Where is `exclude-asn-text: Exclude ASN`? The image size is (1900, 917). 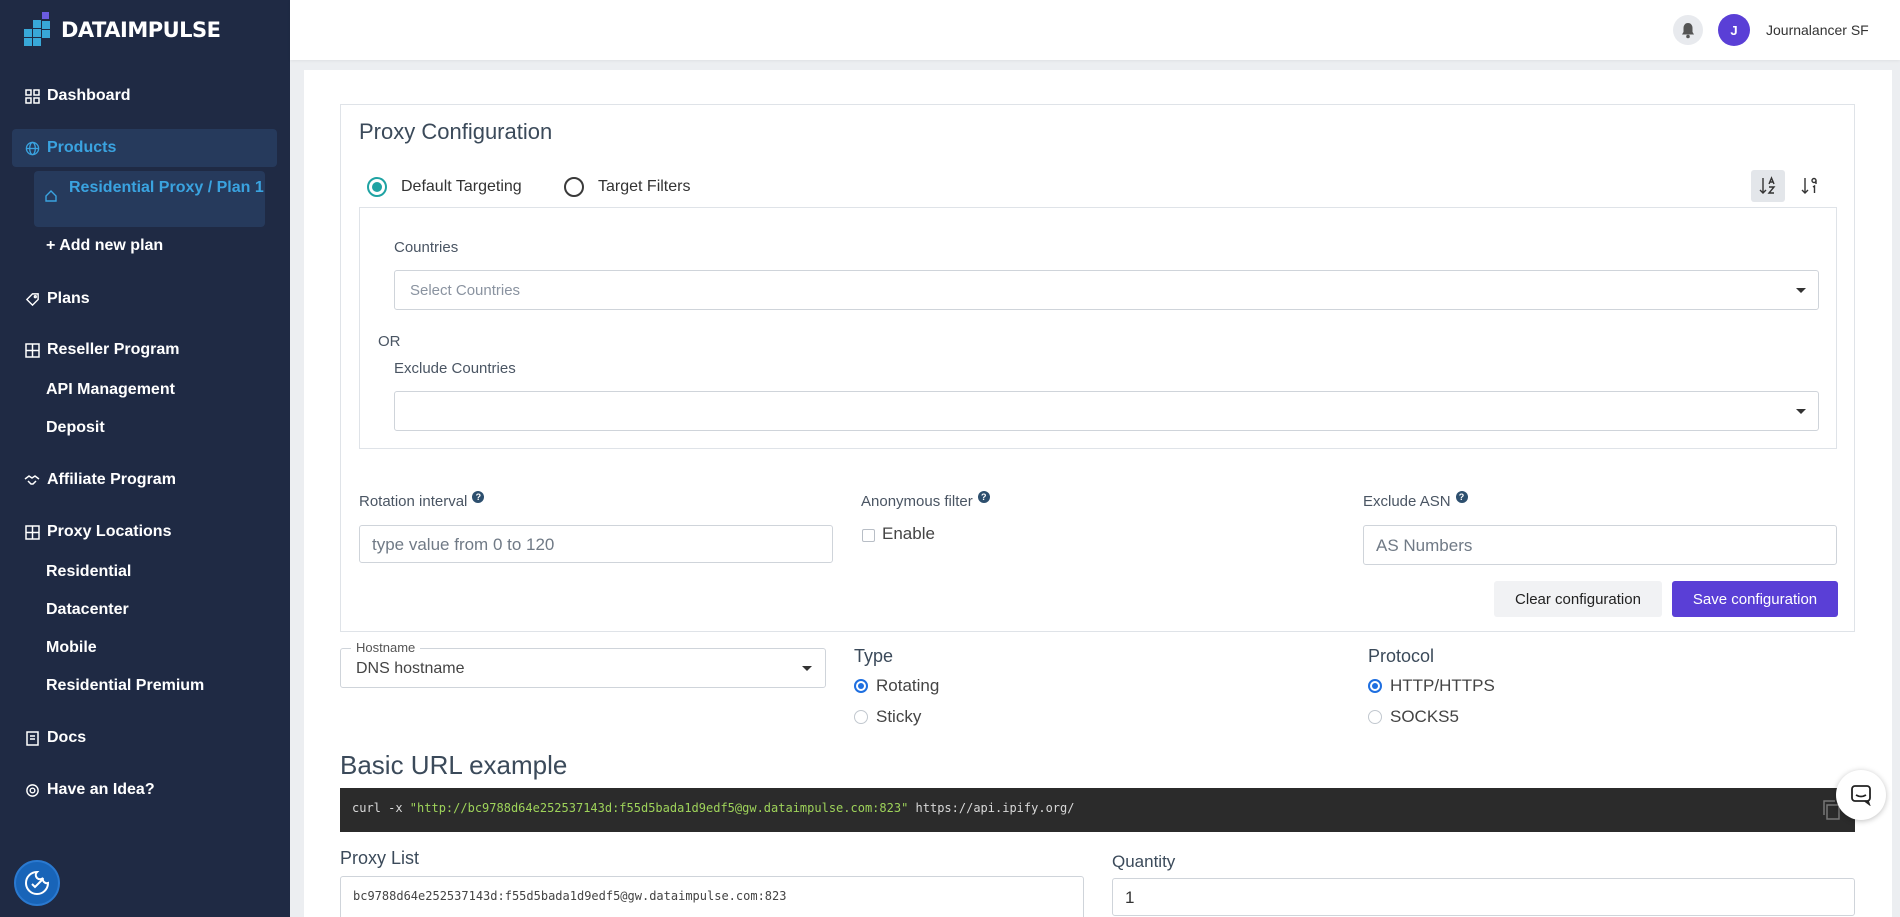
exclude-asn-text: Exclude ASN is located at coordinates (1407, 501).